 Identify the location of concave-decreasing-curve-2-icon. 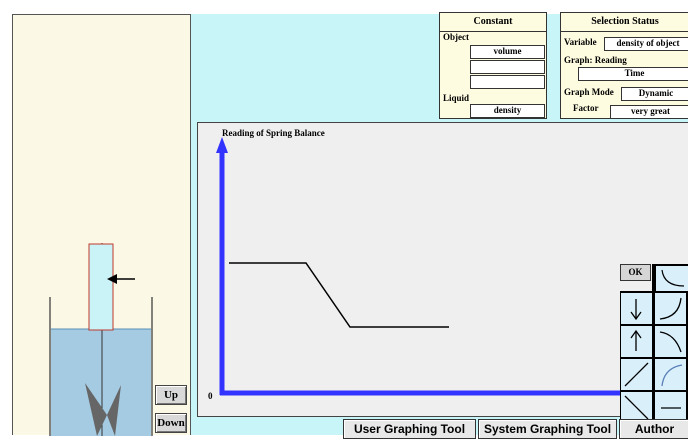
(670, 341).